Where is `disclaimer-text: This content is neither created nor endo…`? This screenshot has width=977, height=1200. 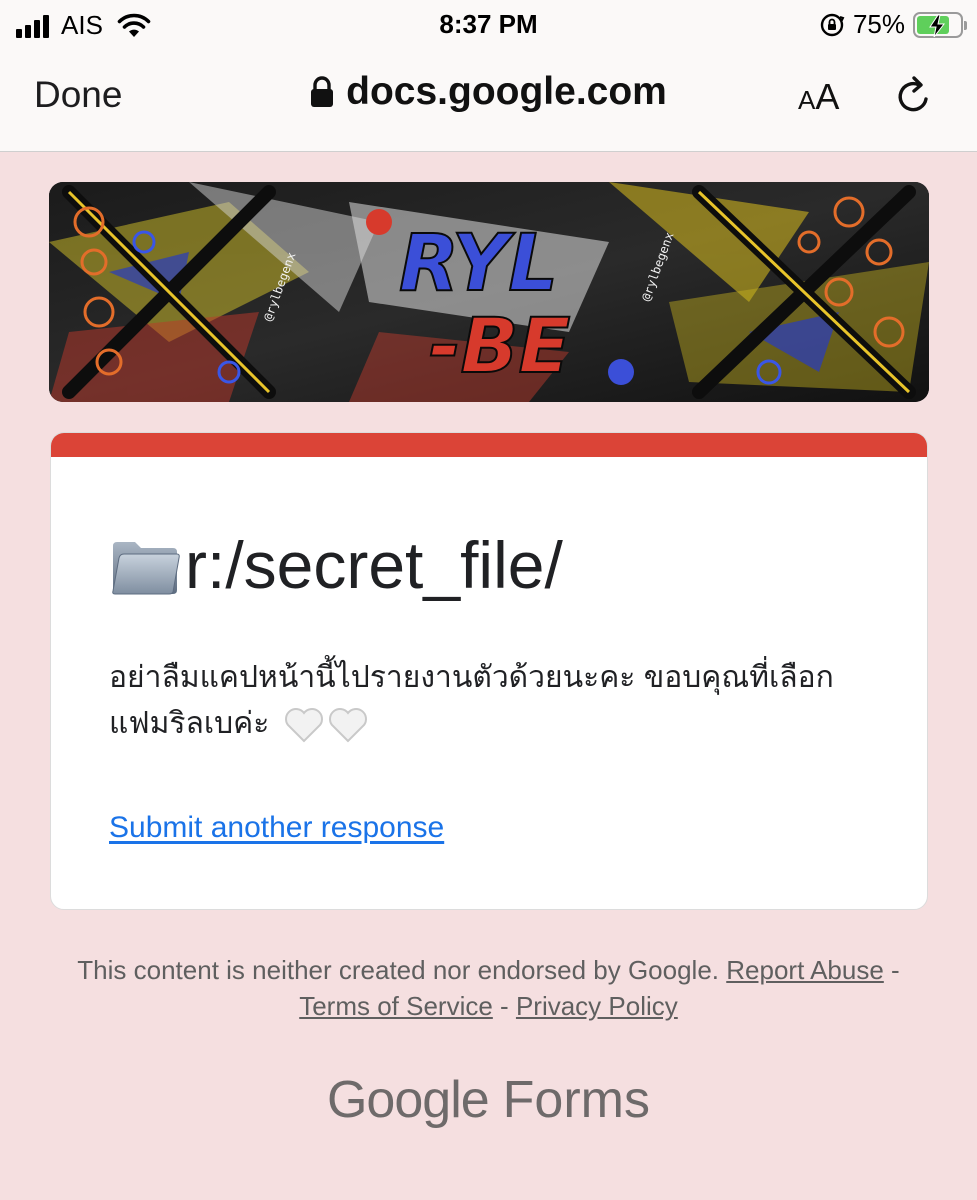 disclaimer-text: This content is neither created nor endo… is located at coordinates (398, 970).